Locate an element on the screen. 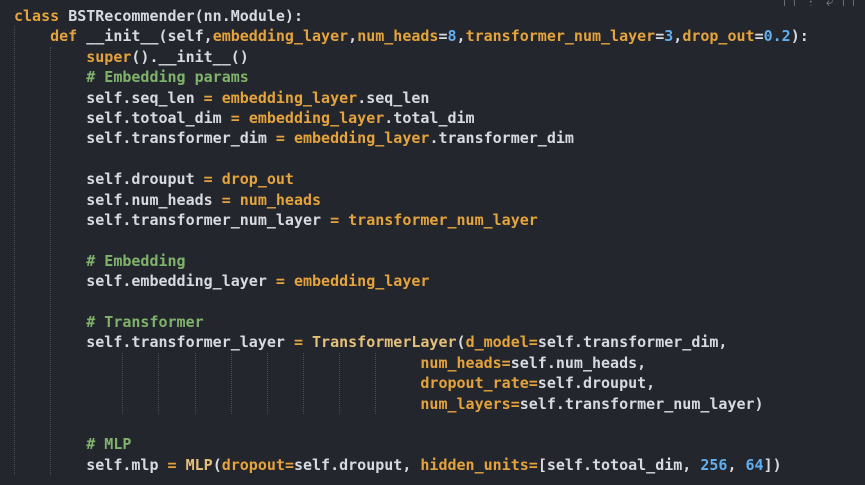 This screenshot has height=485, width=865. collapse-icon: □ is located at coordinates (848, 3).